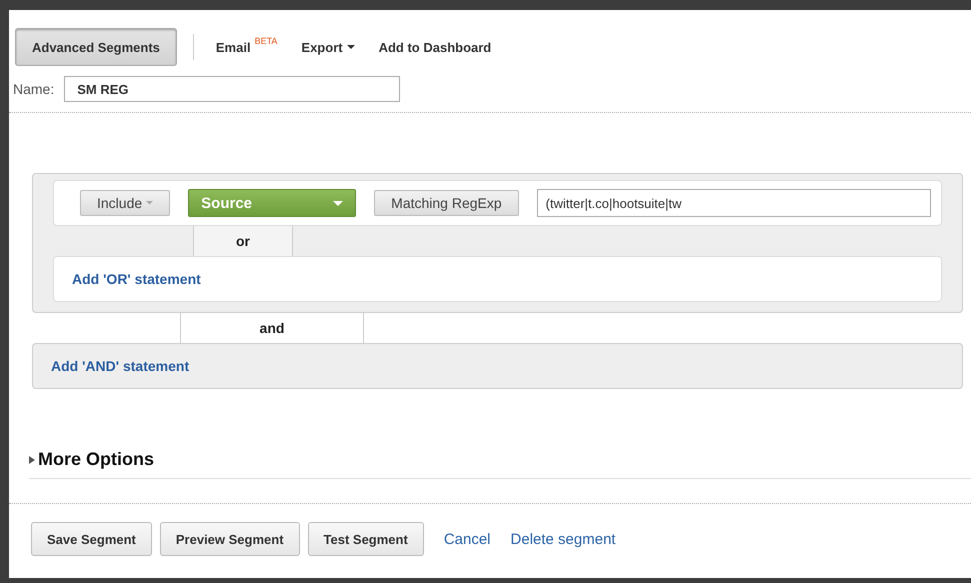  I want to click on name-field: SM REG, so click(232, 89).